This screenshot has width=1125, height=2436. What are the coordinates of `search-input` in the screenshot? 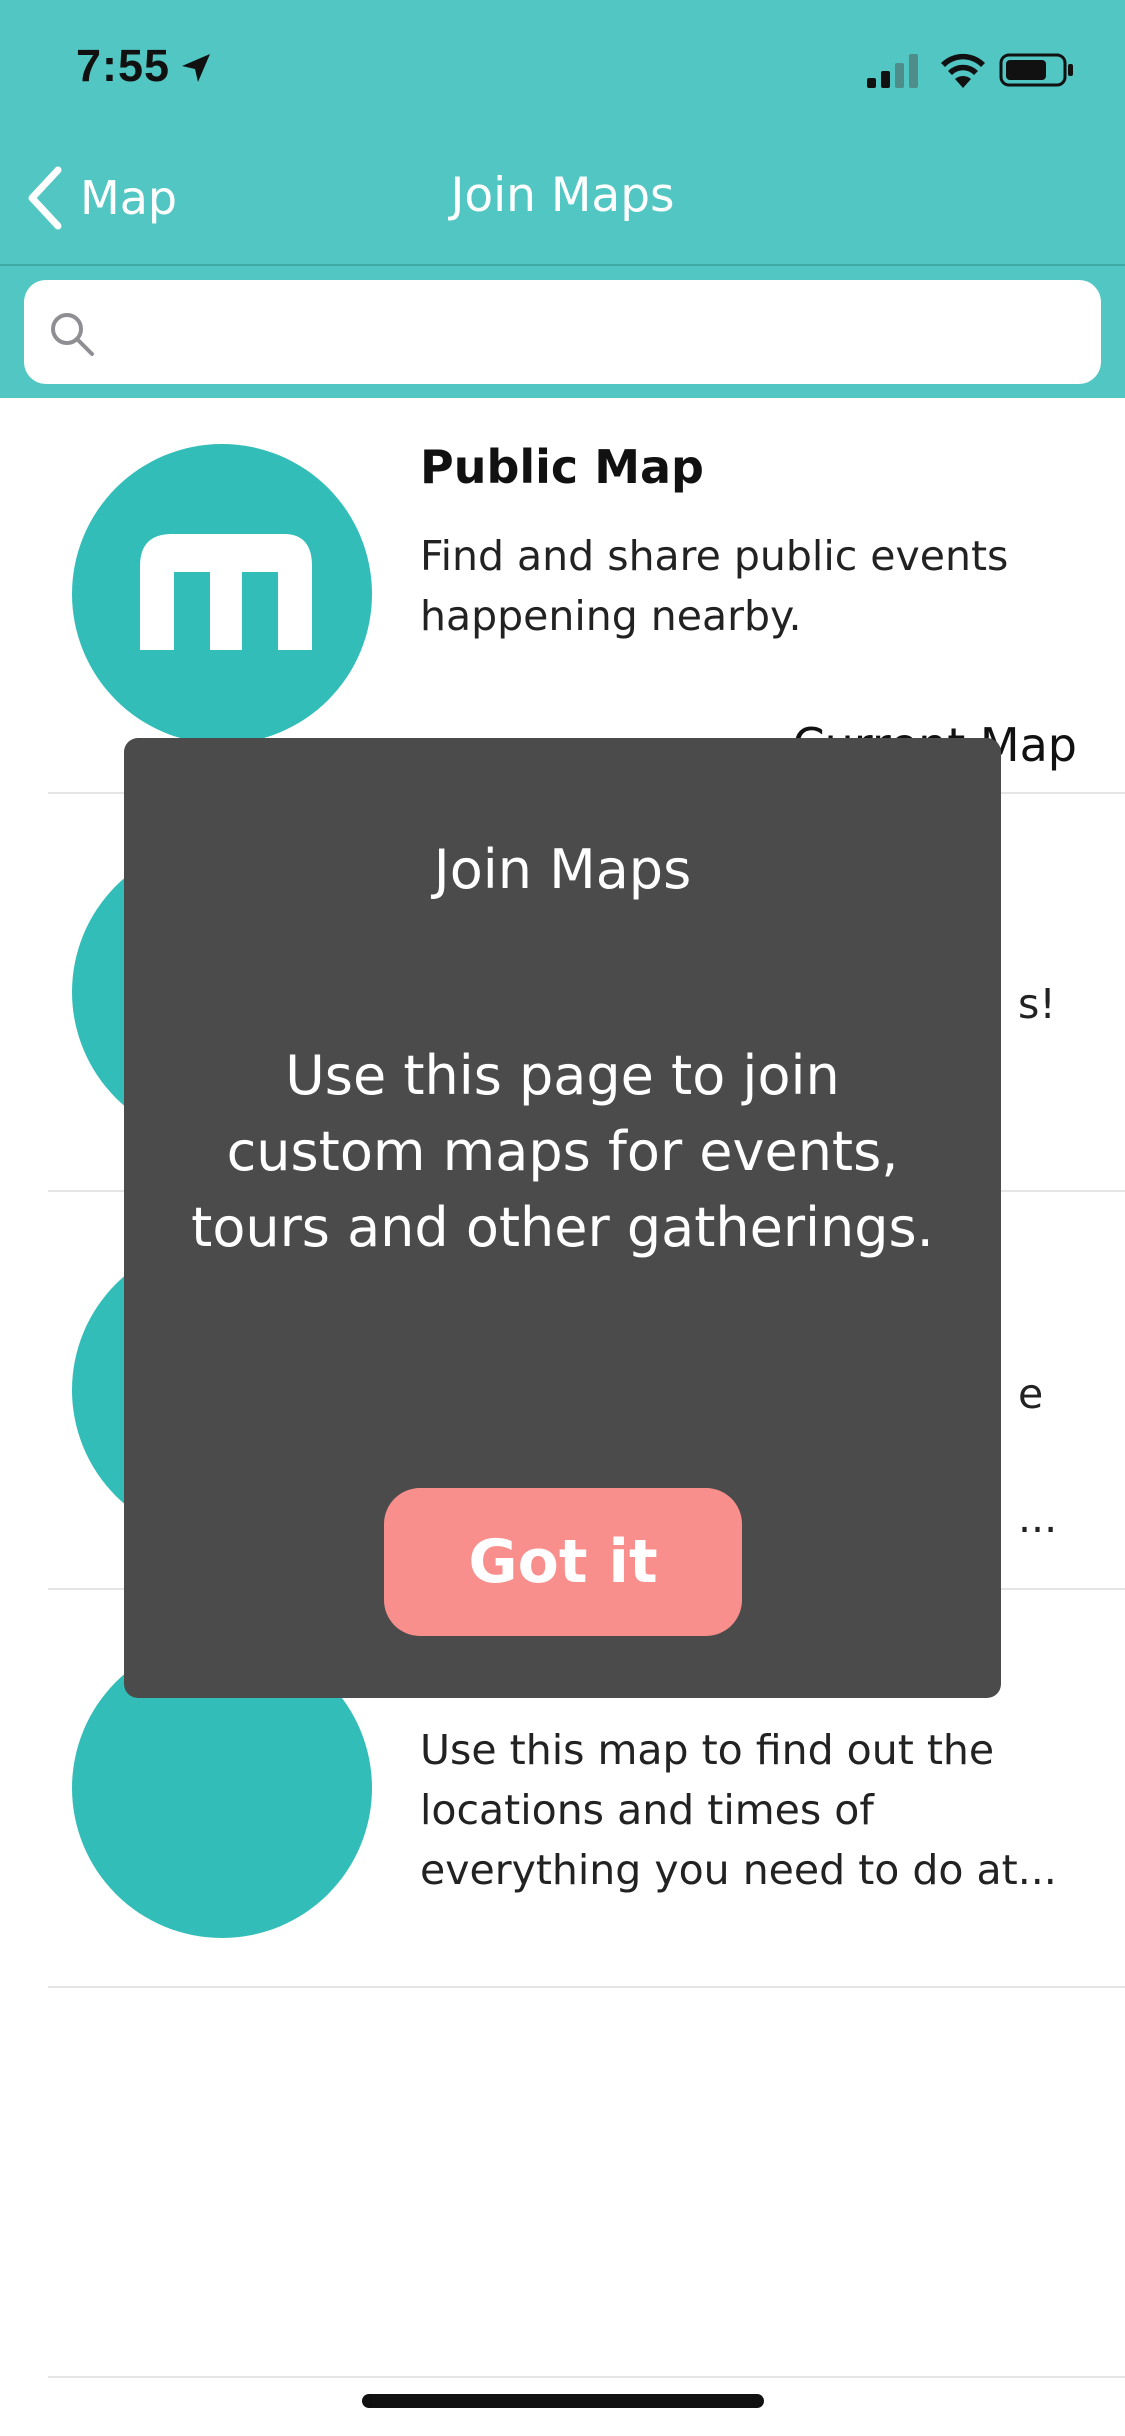 It's located at (602, 333).